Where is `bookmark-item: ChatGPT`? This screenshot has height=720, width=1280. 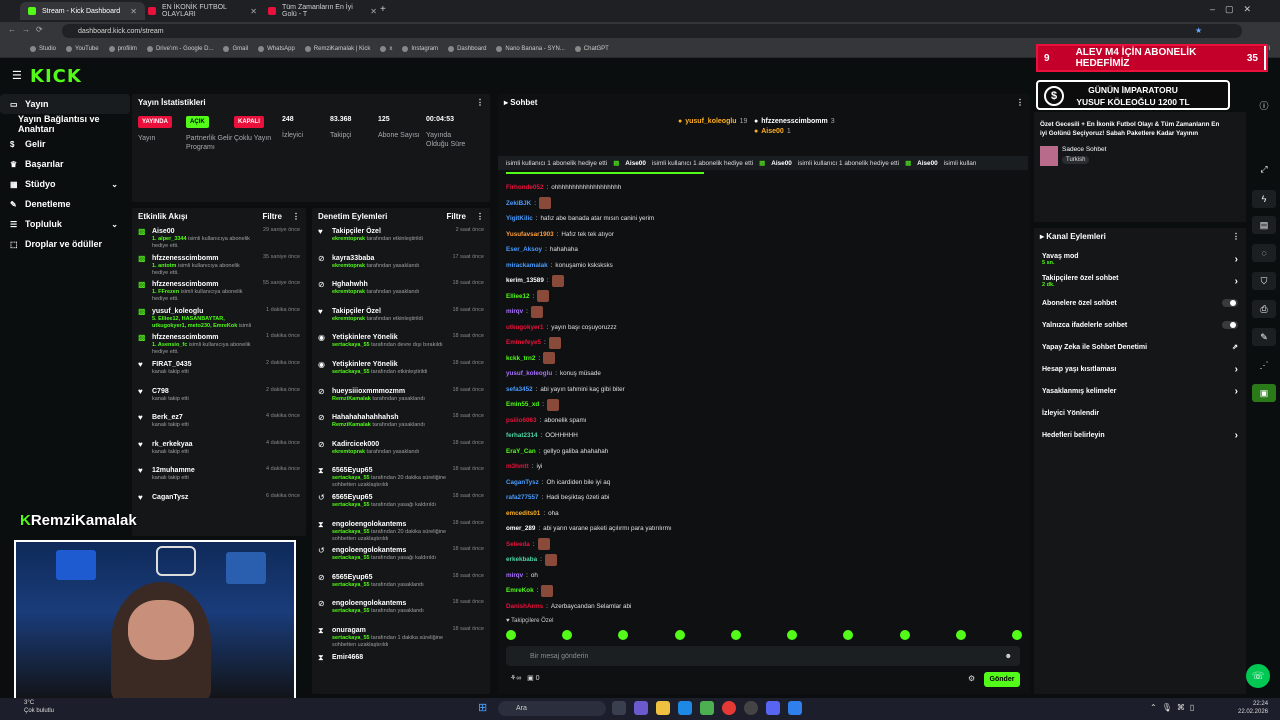
bookmark-item: ChatGPT is located at coordinates (591, 48).